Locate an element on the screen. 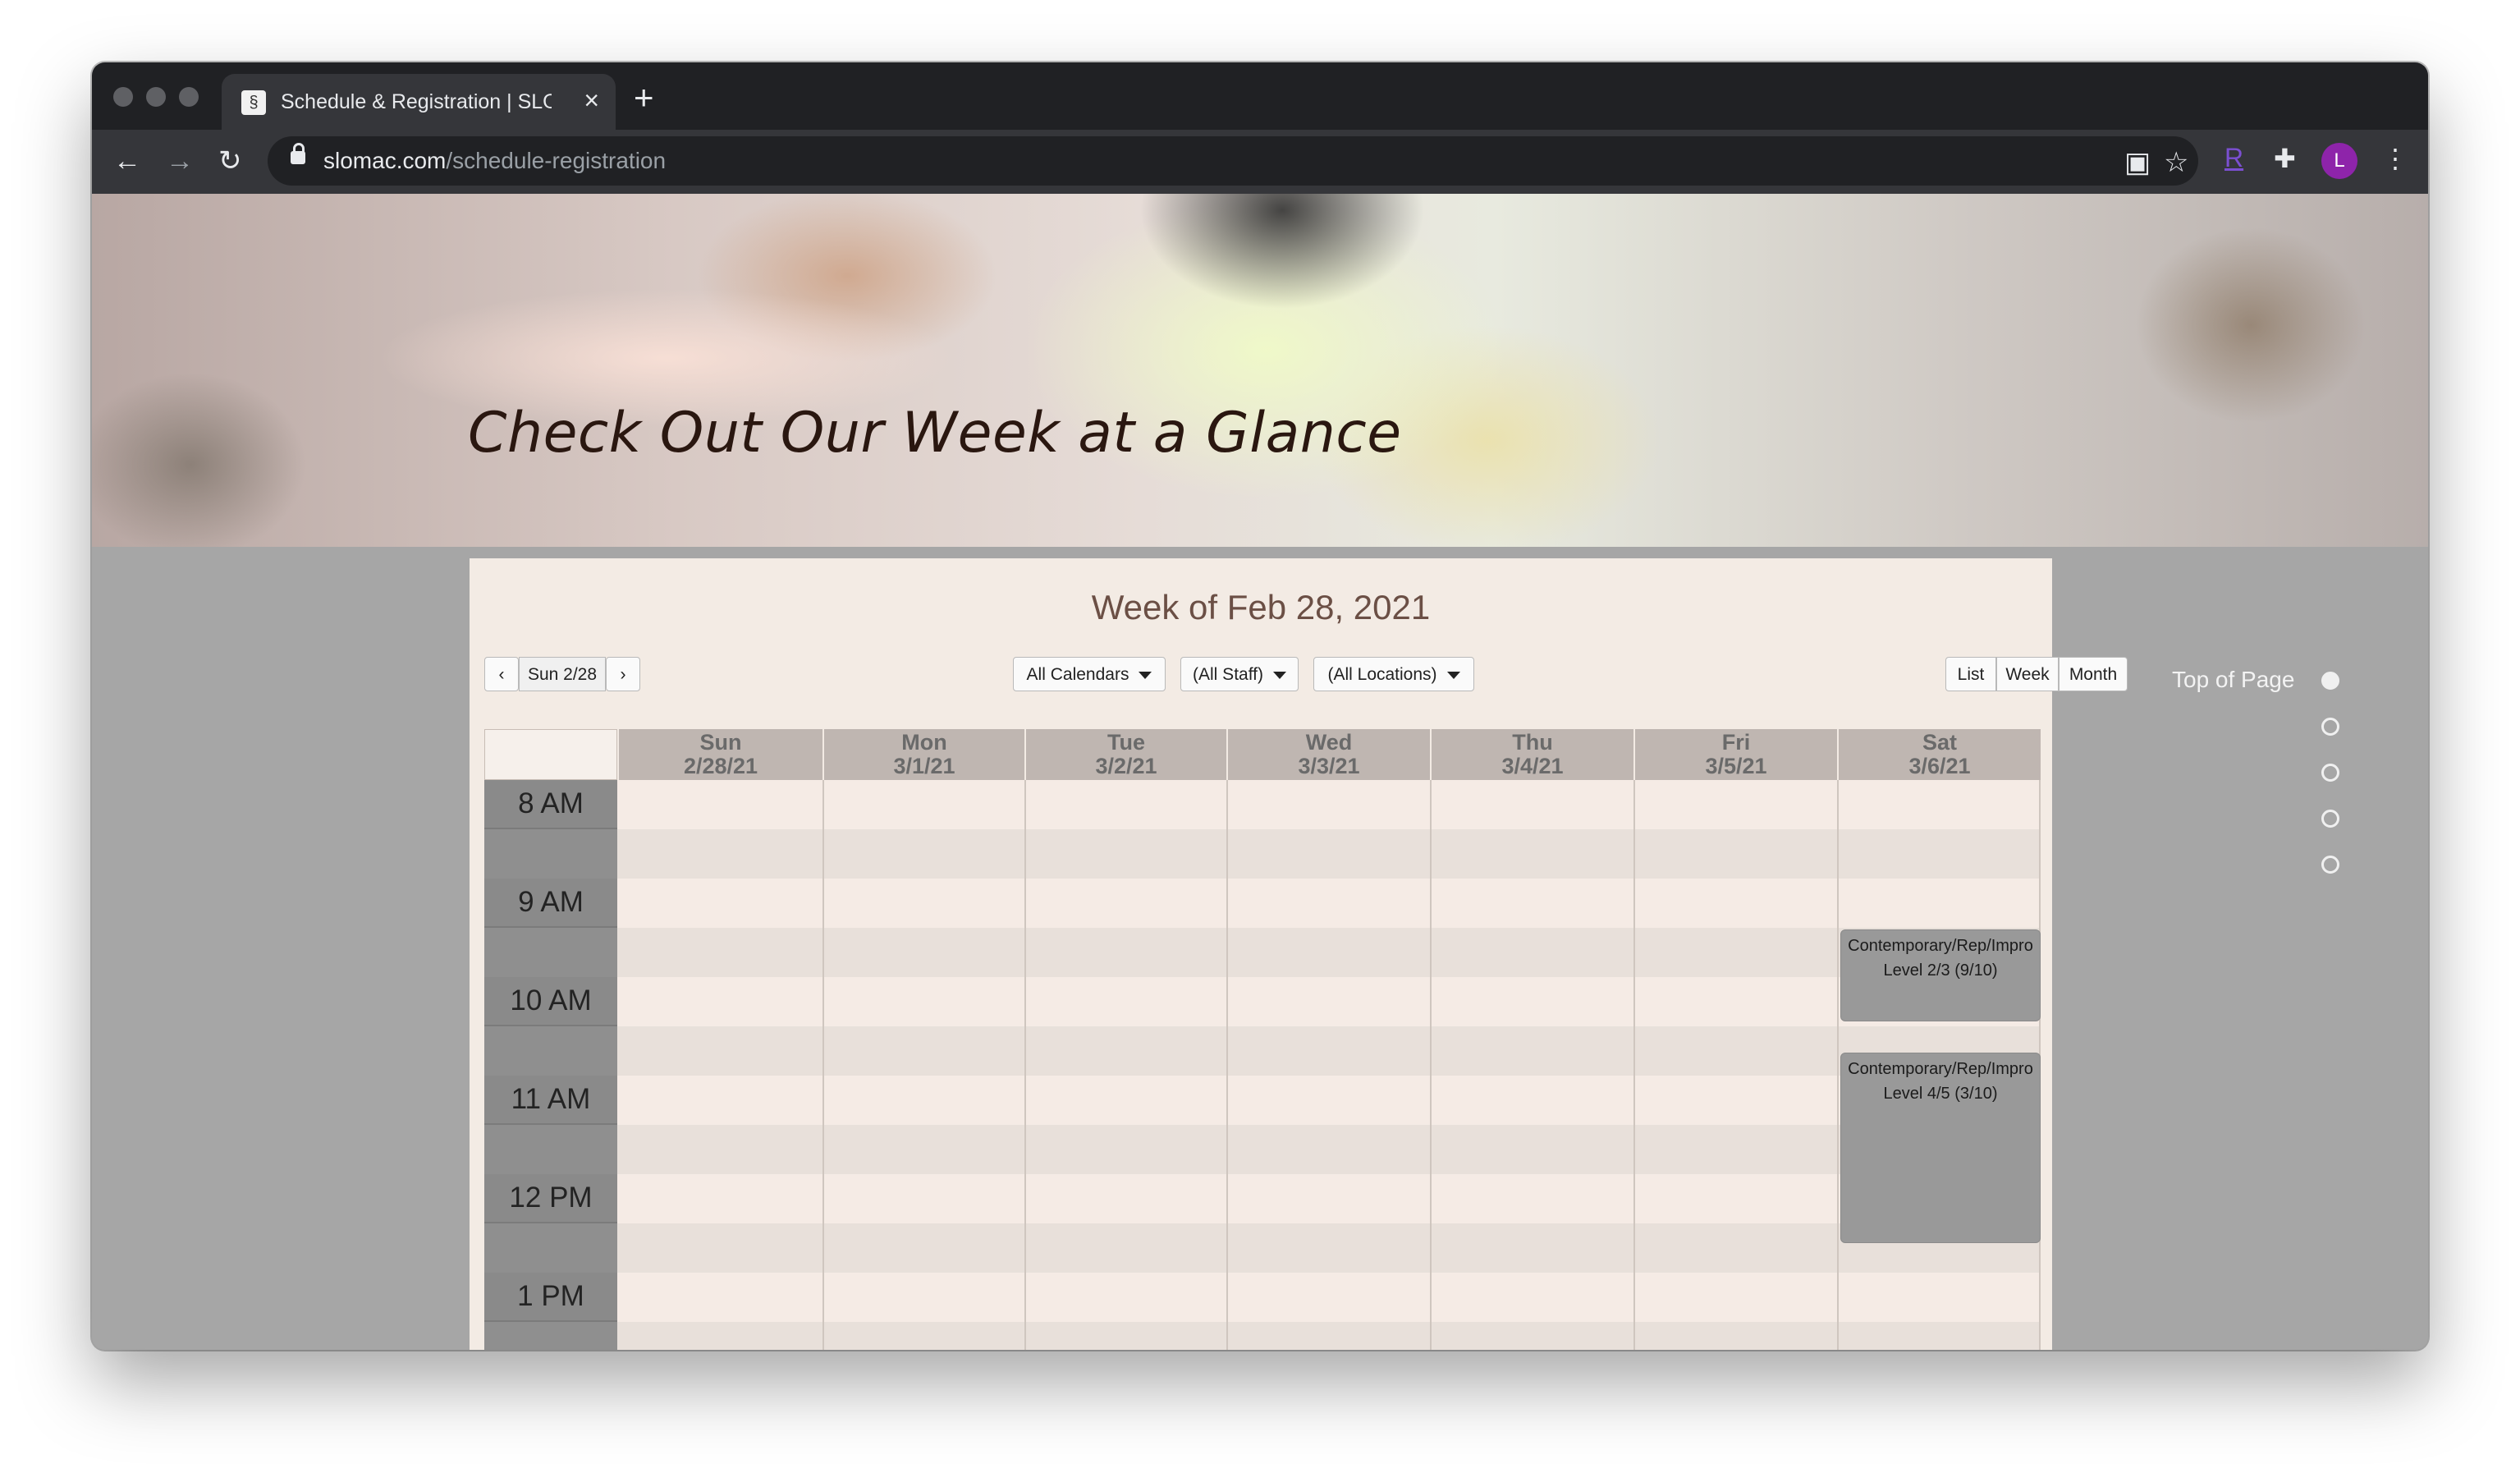 This screenshot has width=2520, height=1473. day-name: Tue is located at coordinates (1126, 743).